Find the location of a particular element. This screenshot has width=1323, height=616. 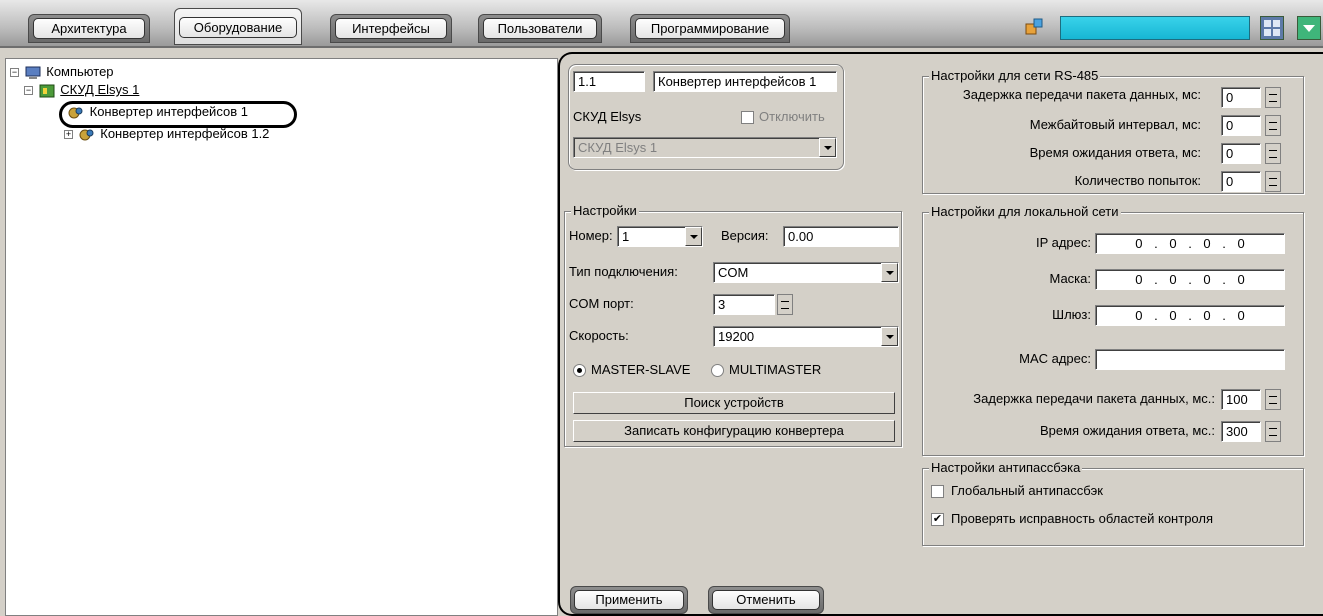

tab-users: Пользователи is located at coordinates (540, 28).